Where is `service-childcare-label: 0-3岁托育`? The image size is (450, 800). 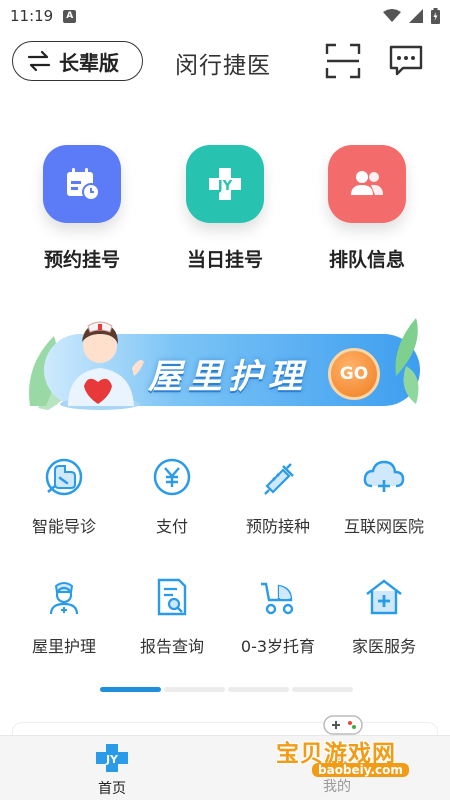 service-childcare-label: 0-3岁托育 is located at coordinates (278, 646).